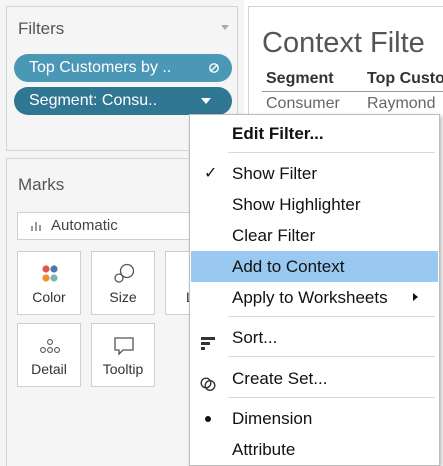  What do you see at coordinates (352, 91) in the screenshot?
I see `header-divider` at bounding box center [352, 91].